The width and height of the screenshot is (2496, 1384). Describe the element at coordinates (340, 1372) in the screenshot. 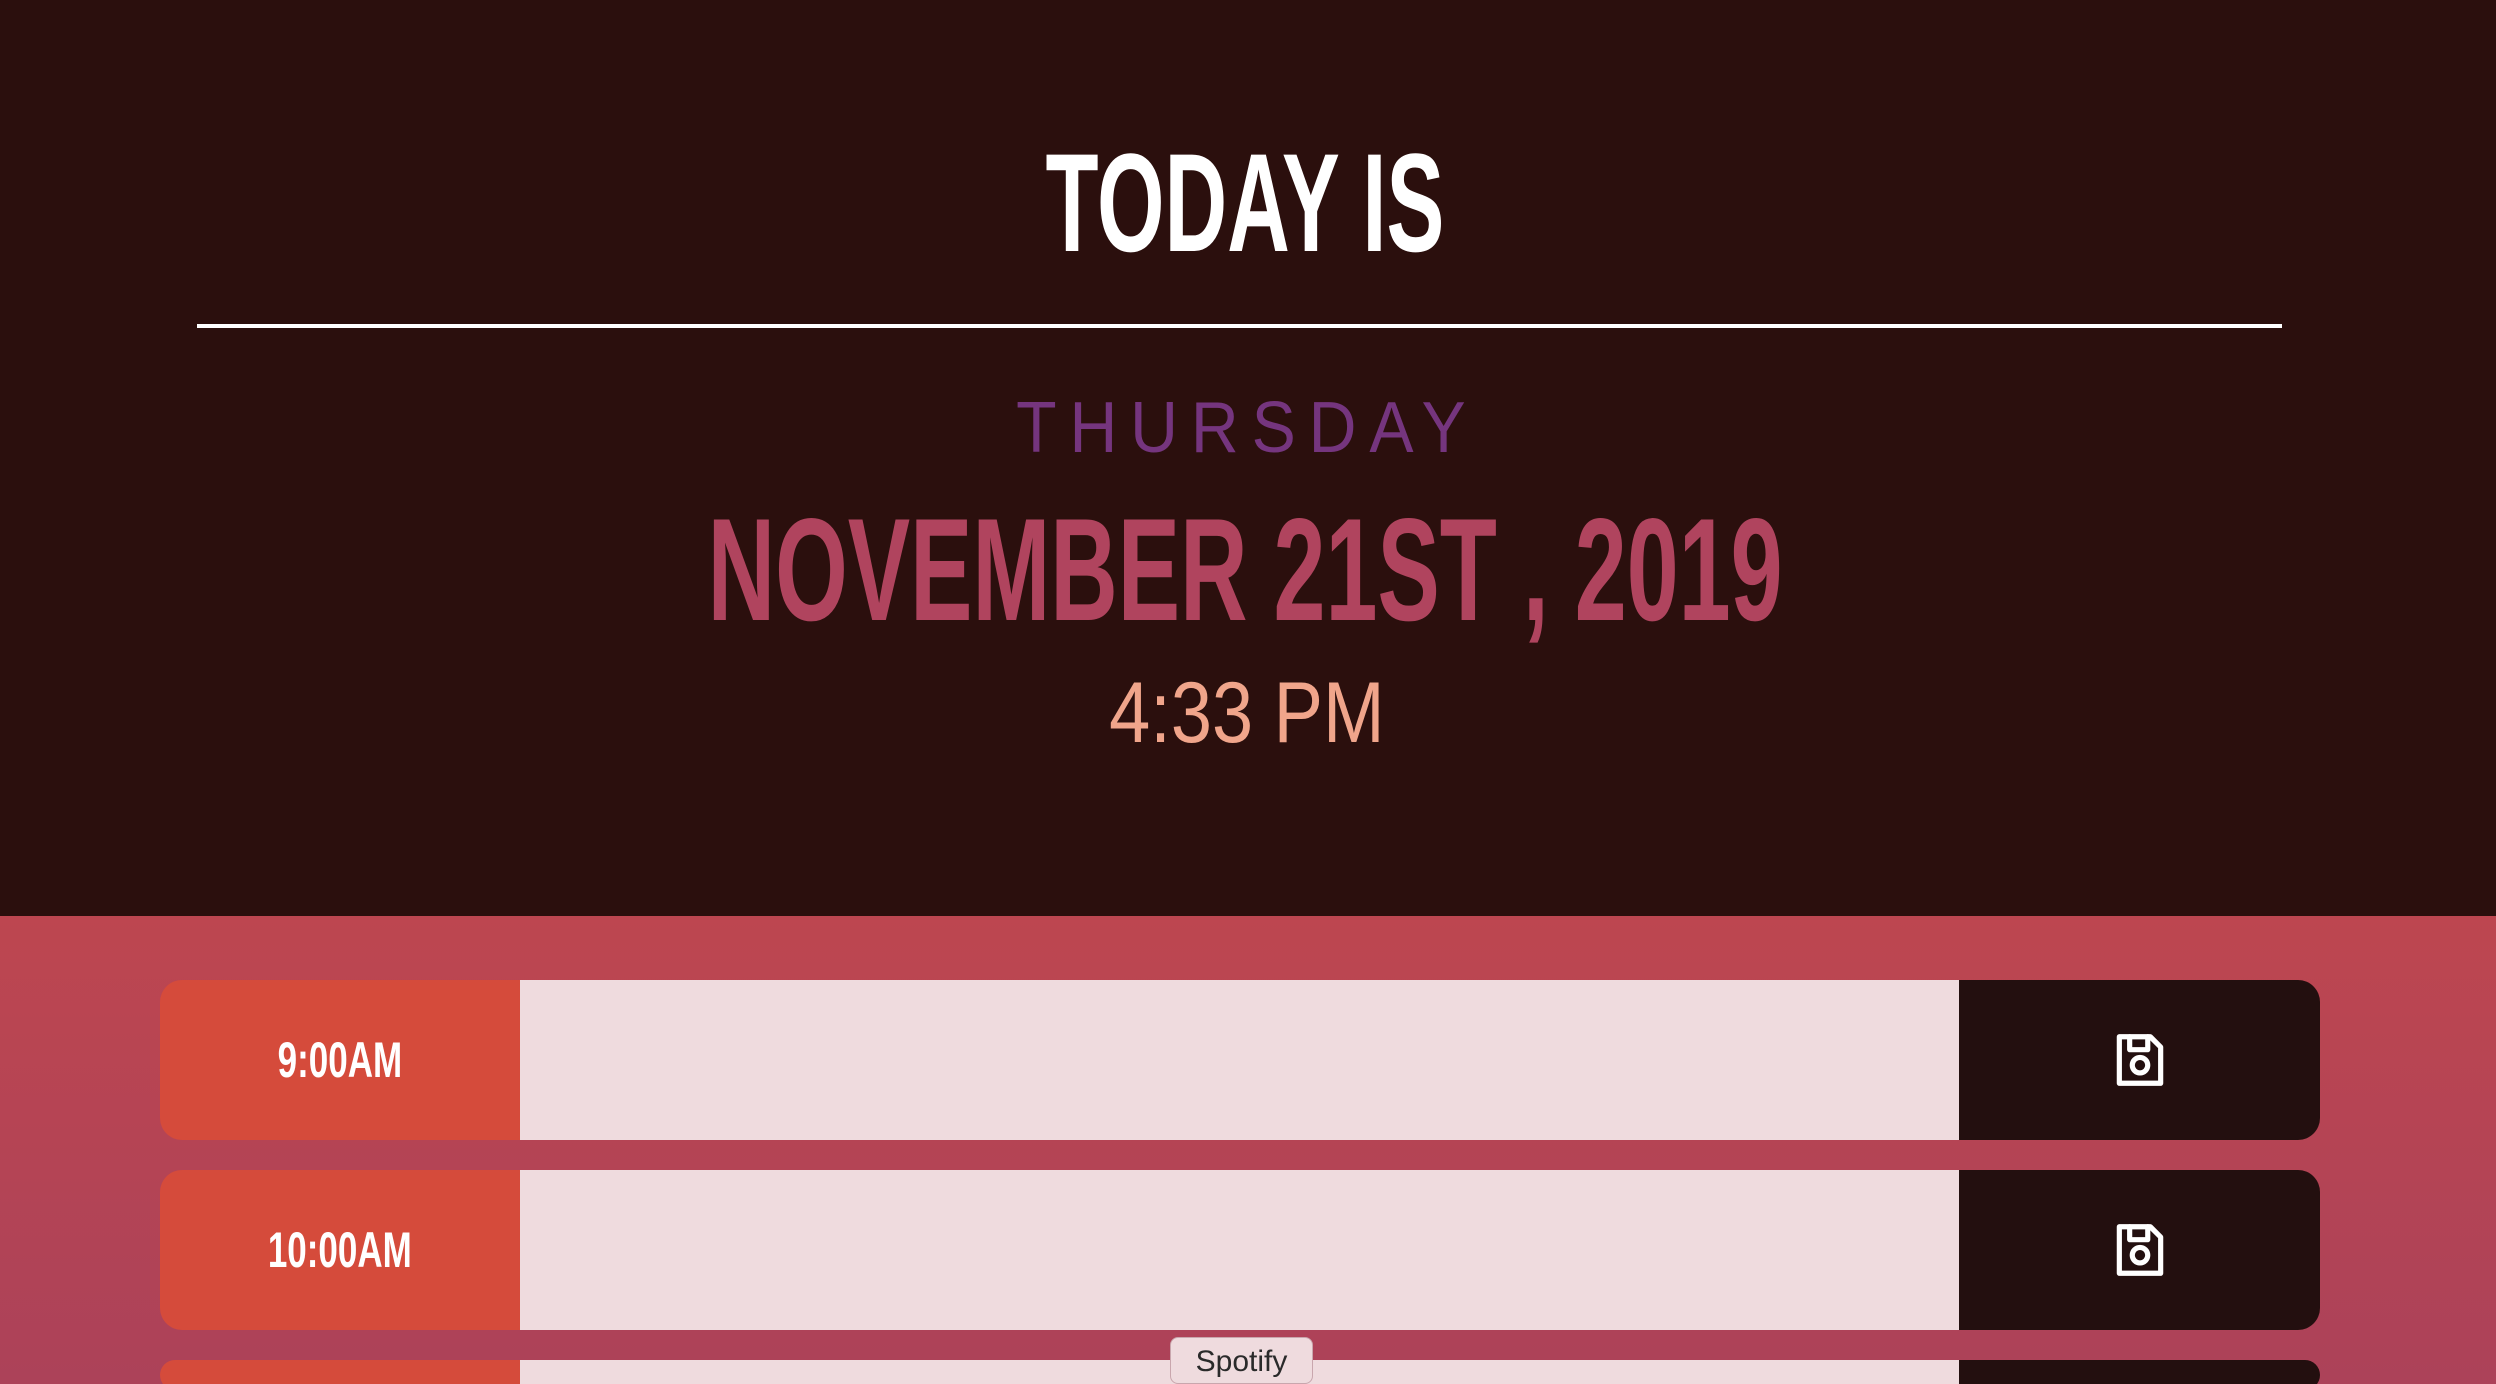

I see `hour-label` at that location.